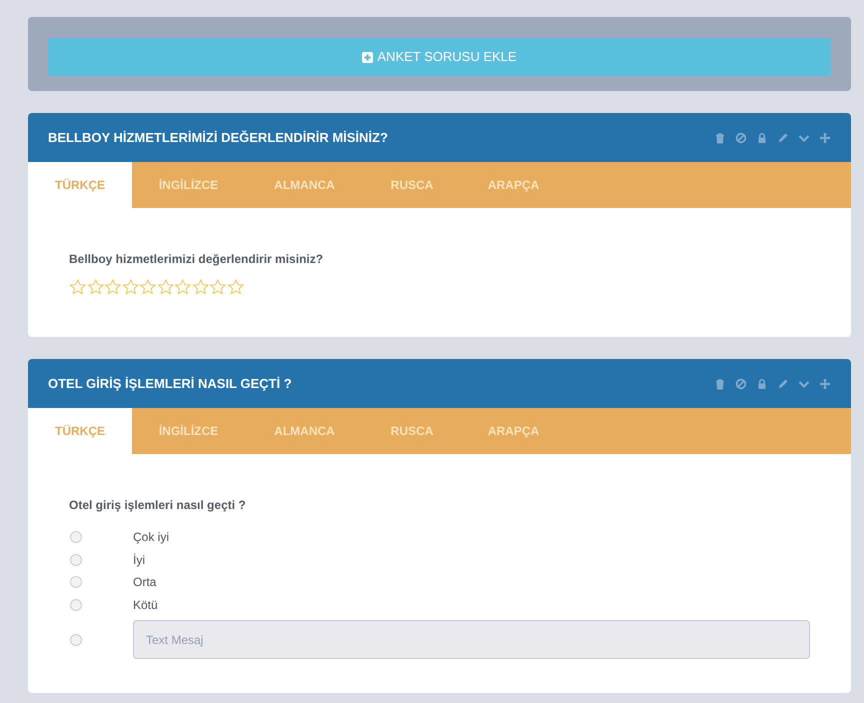  I want to click on question-text: Bellboy hizmetlerimizi değerlendirir misiniz?, so click(196, 259).